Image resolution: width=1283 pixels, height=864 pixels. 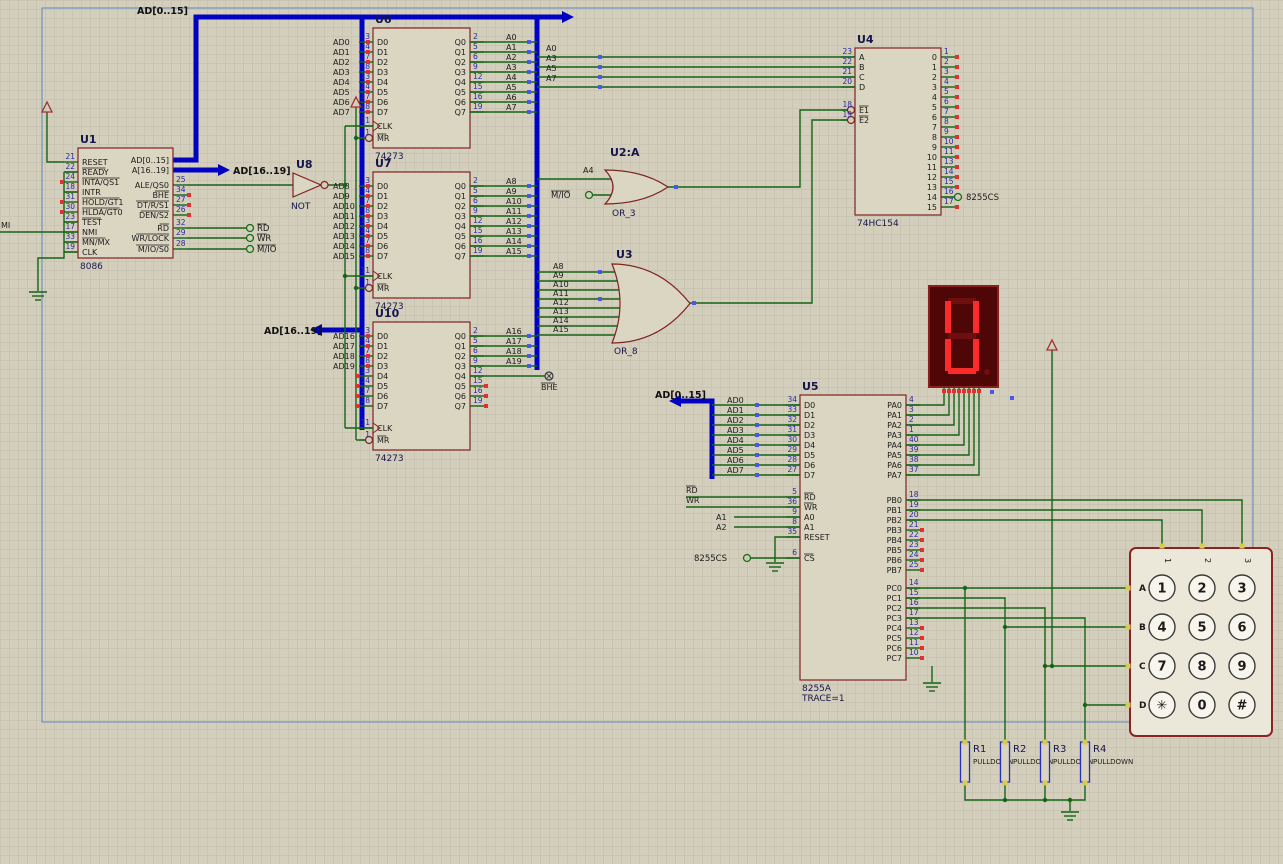 What do you see at coordinates (549, 387) in the screenshot?
I see `net-label: BHE` at bounding box center [549, 387].